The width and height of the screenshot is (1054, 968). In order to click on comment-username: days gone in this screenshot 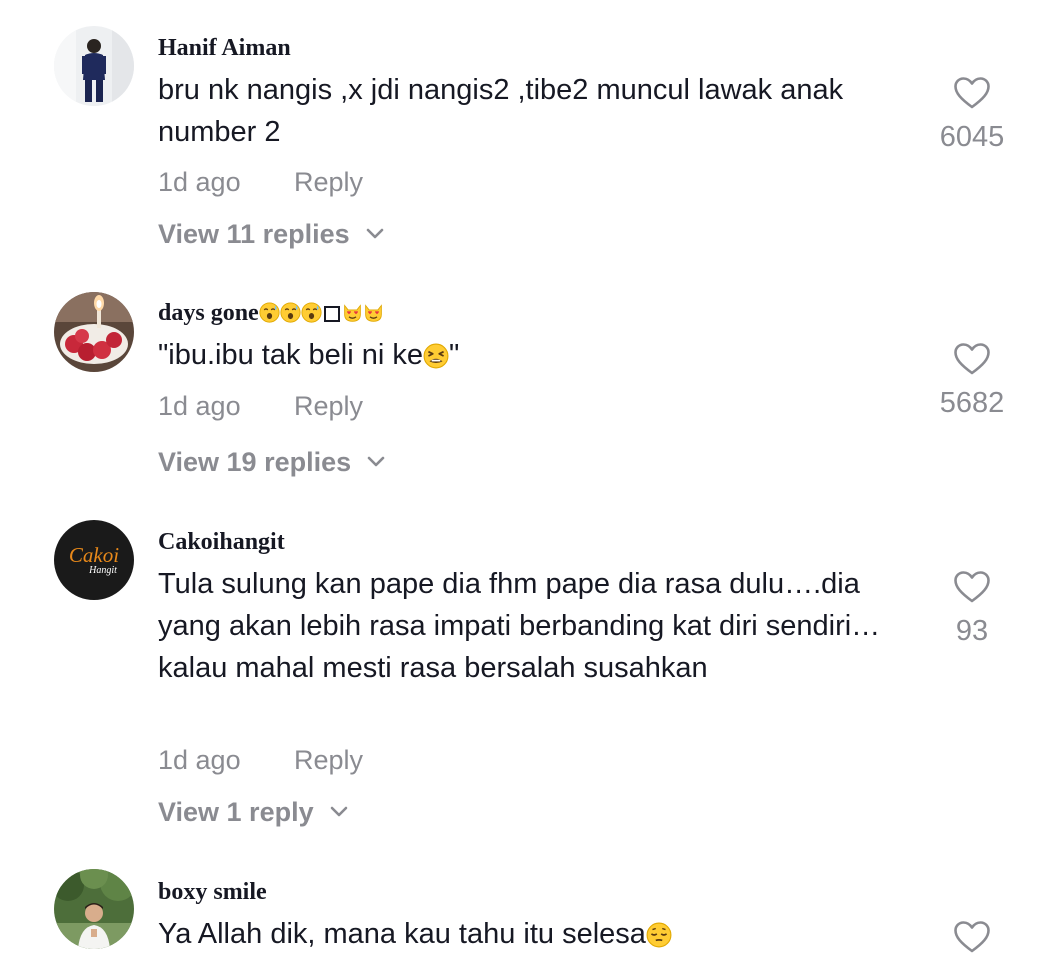, I will do `click(271, 313)`.